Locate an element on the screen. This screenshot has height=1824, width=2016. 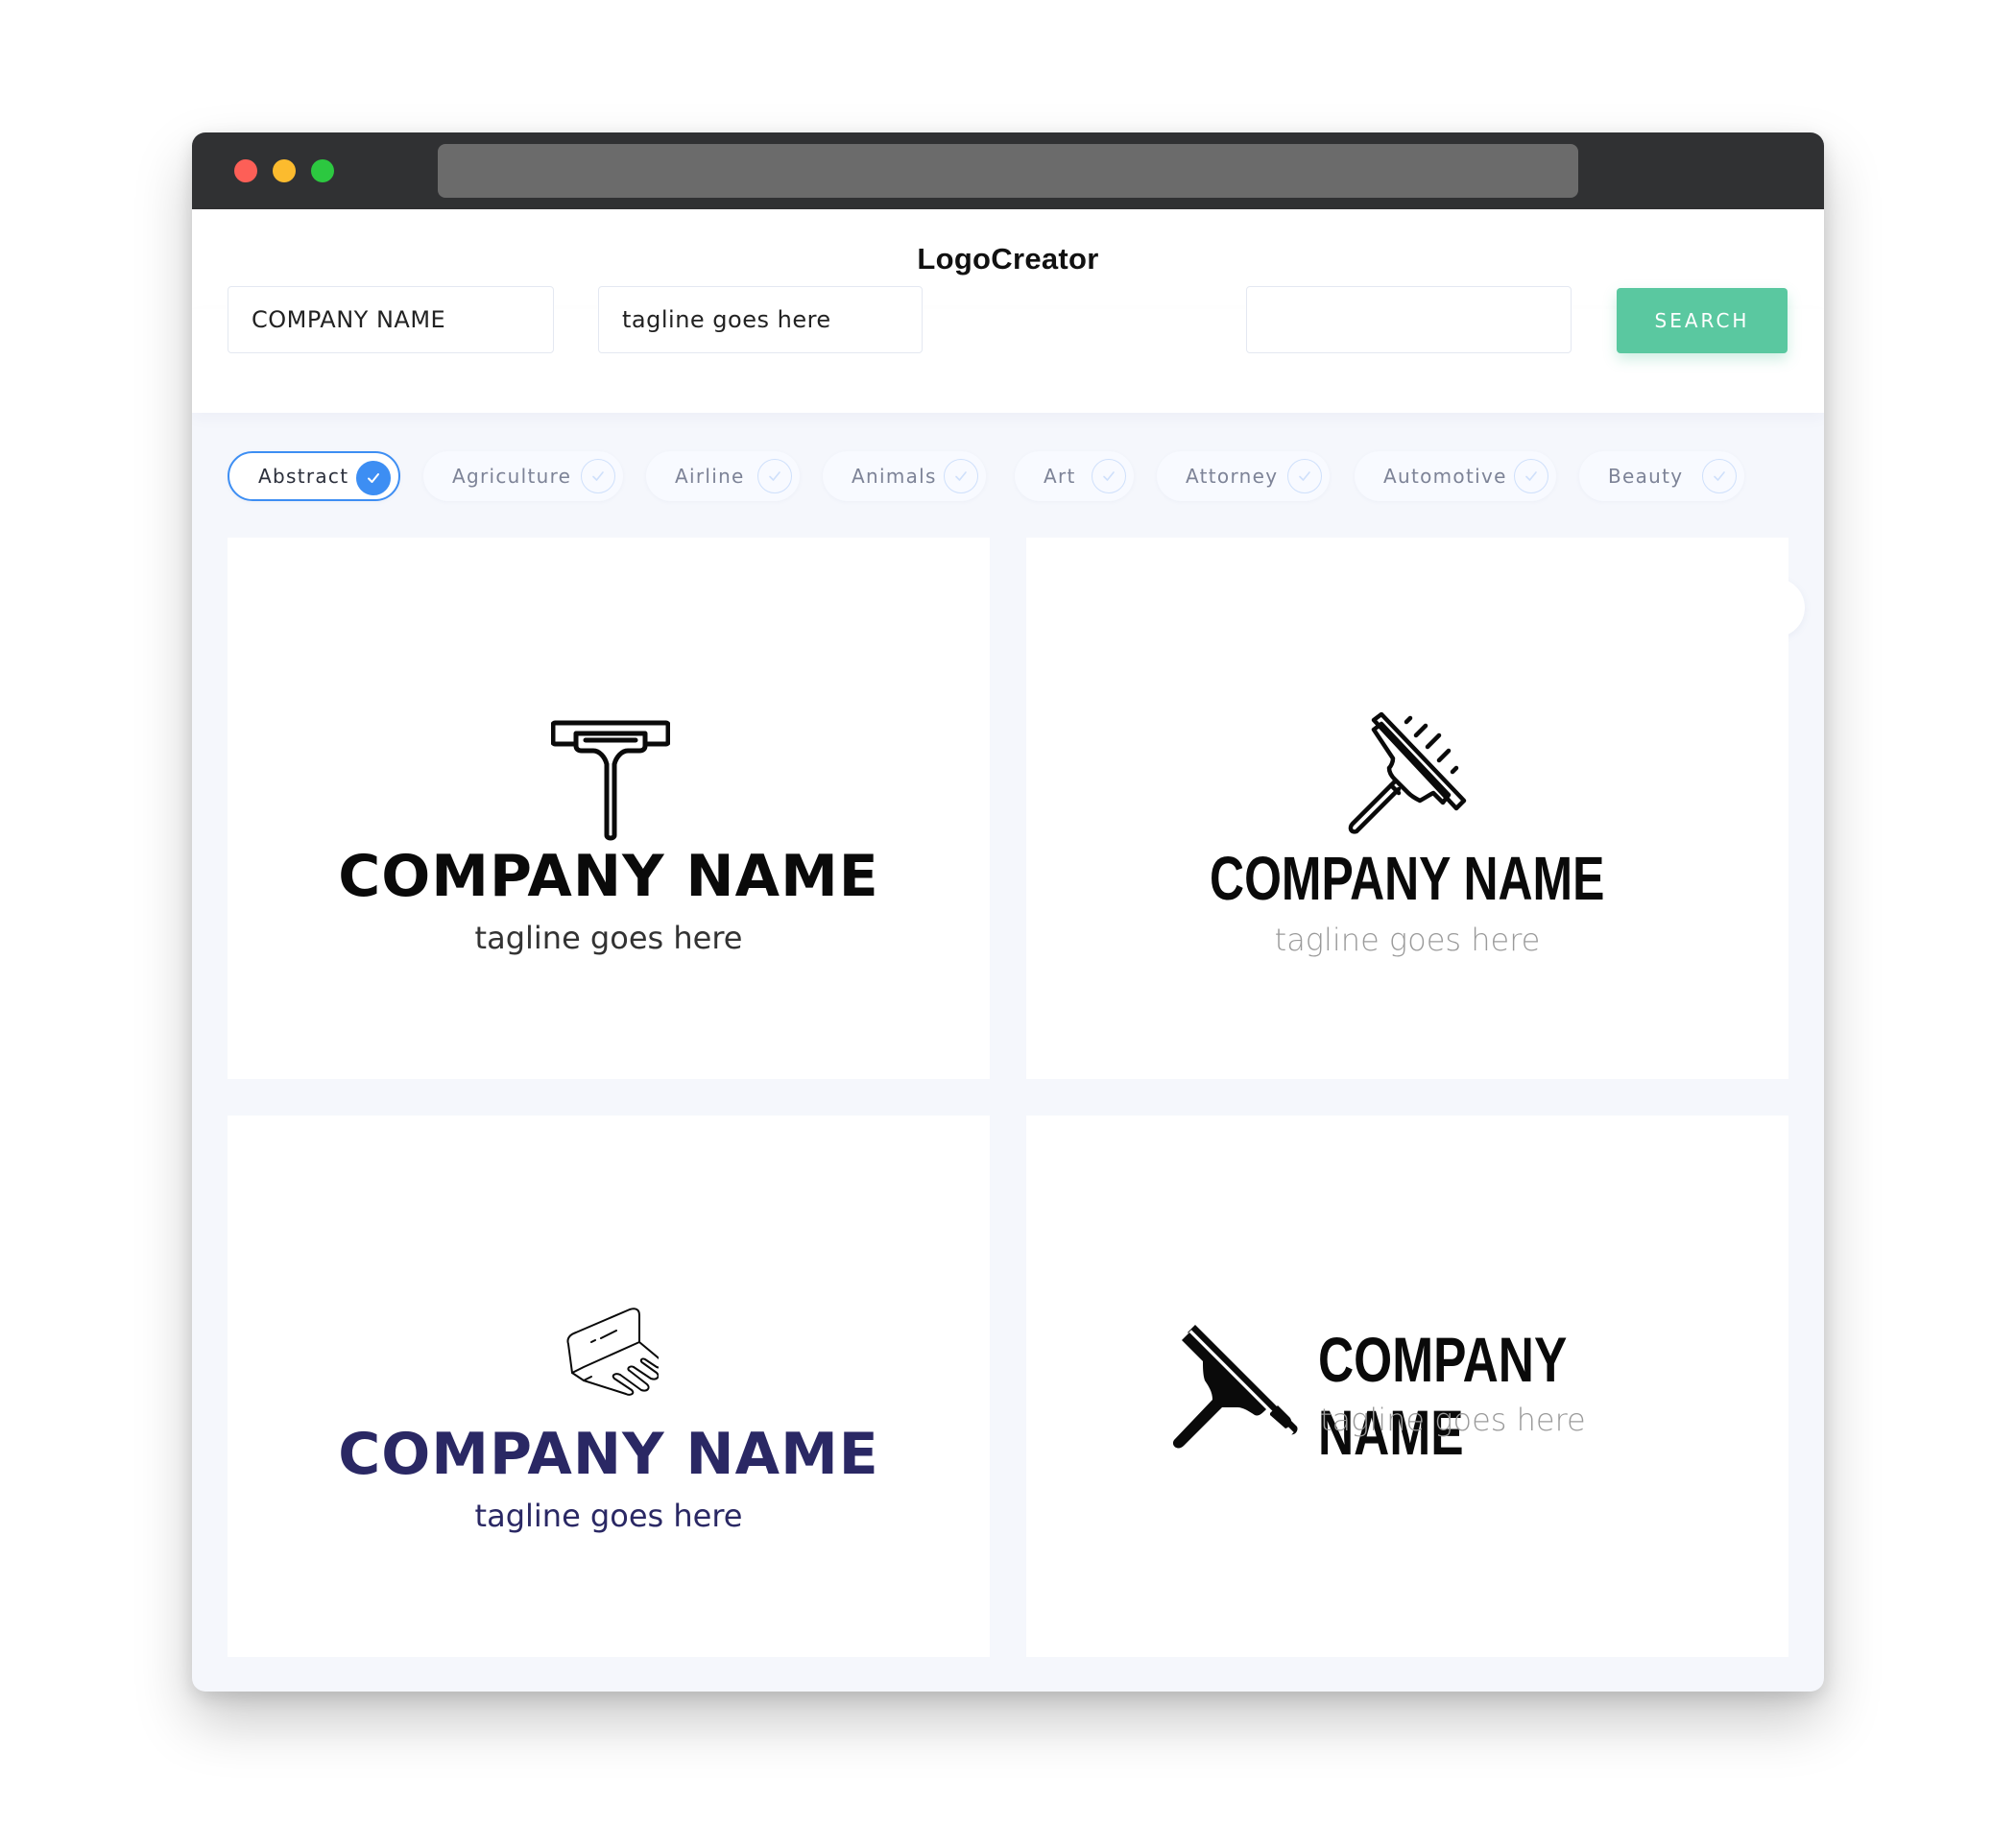
close-window-button is located at coordinates (245, 170).